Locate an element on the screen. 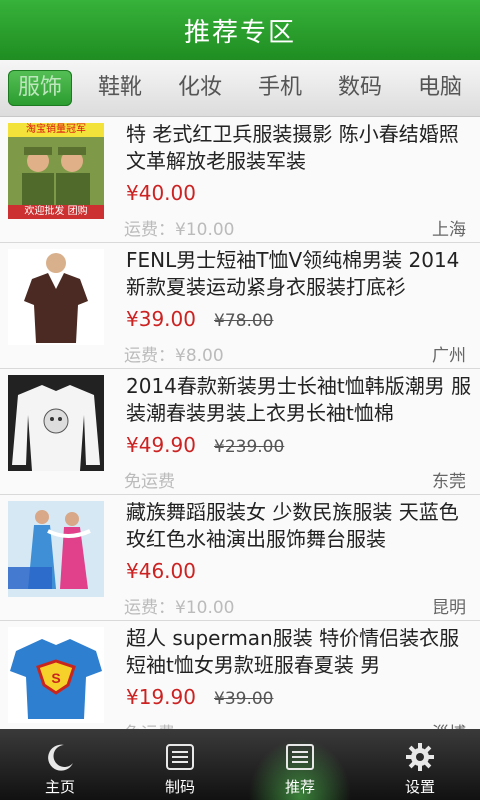 The image size is (480, 800). nav-recommend: 推荐 is located at coordinates (300, 764).